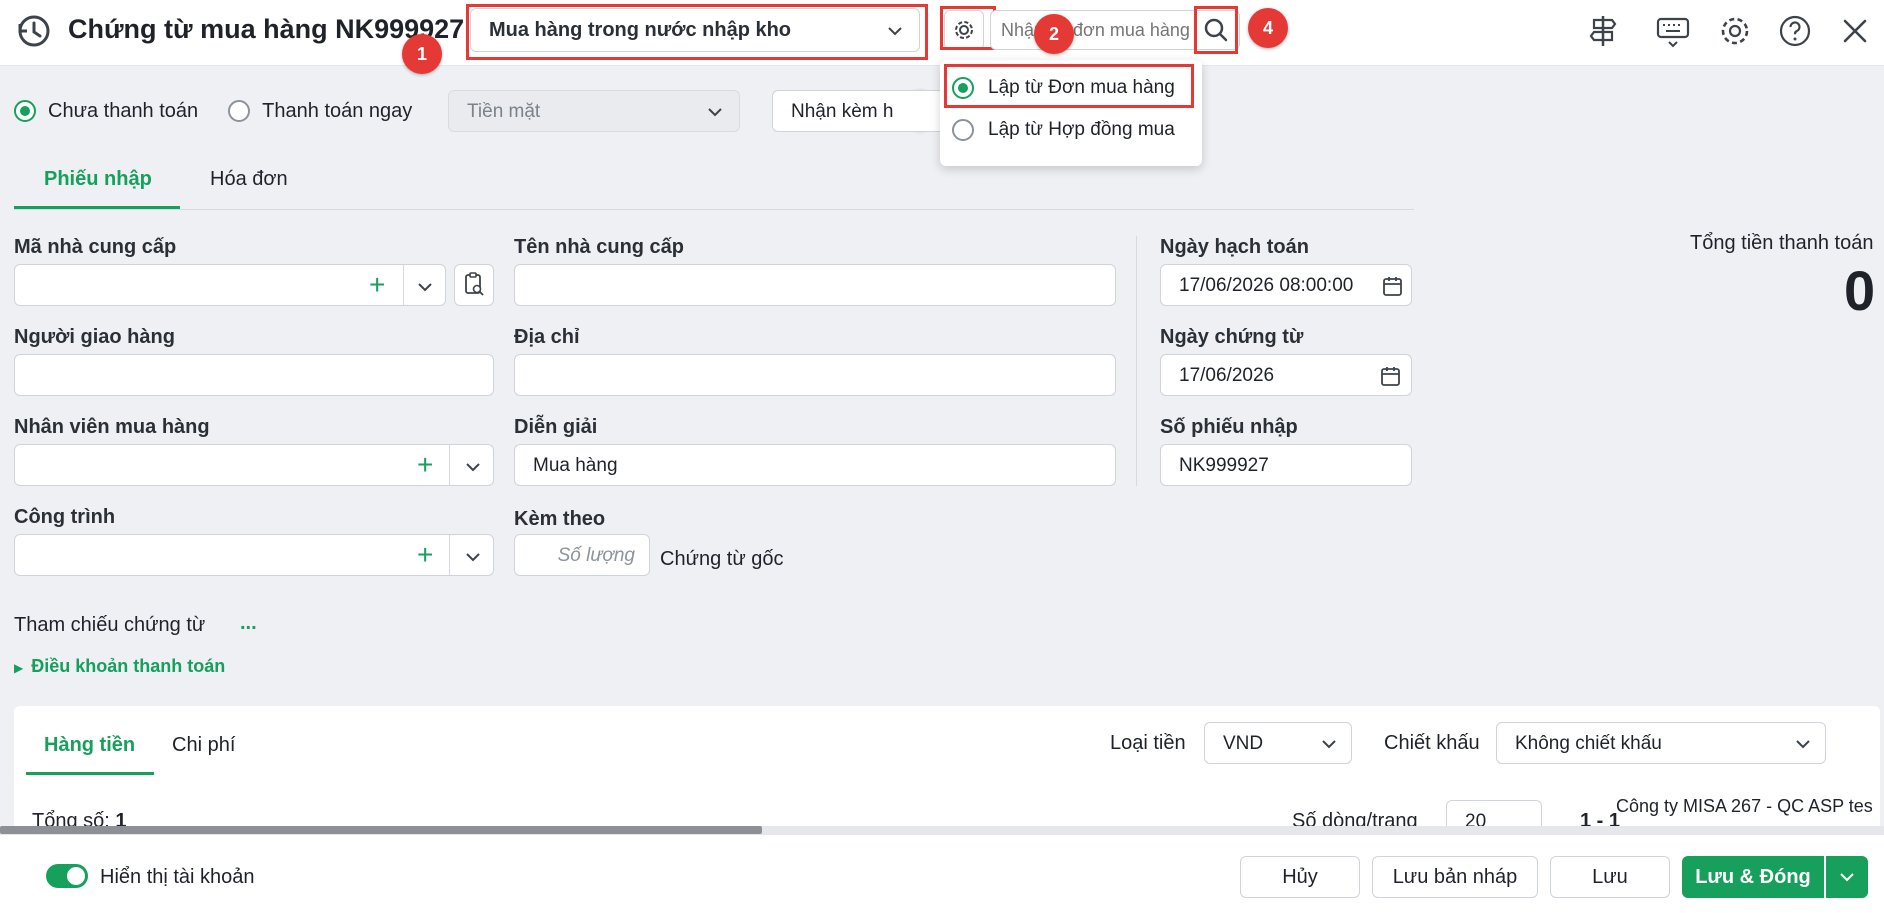 Image resolution: width=1884 pixels, height=913 pixels. Describe the element at coordinates (1753, 877) in the screenshot. I see `save-close-button: Lưu & Đóng` at that location.